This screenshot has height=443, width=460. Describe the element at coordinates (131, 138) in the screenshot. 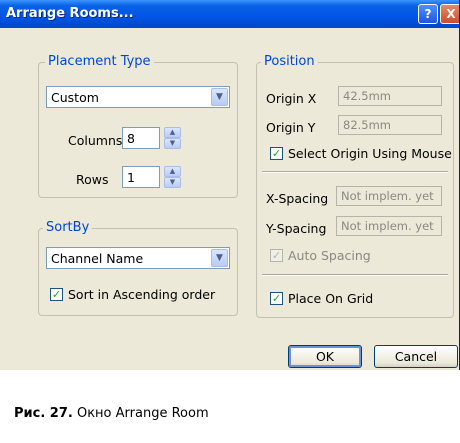

I see `columns-value: 8` at that location.